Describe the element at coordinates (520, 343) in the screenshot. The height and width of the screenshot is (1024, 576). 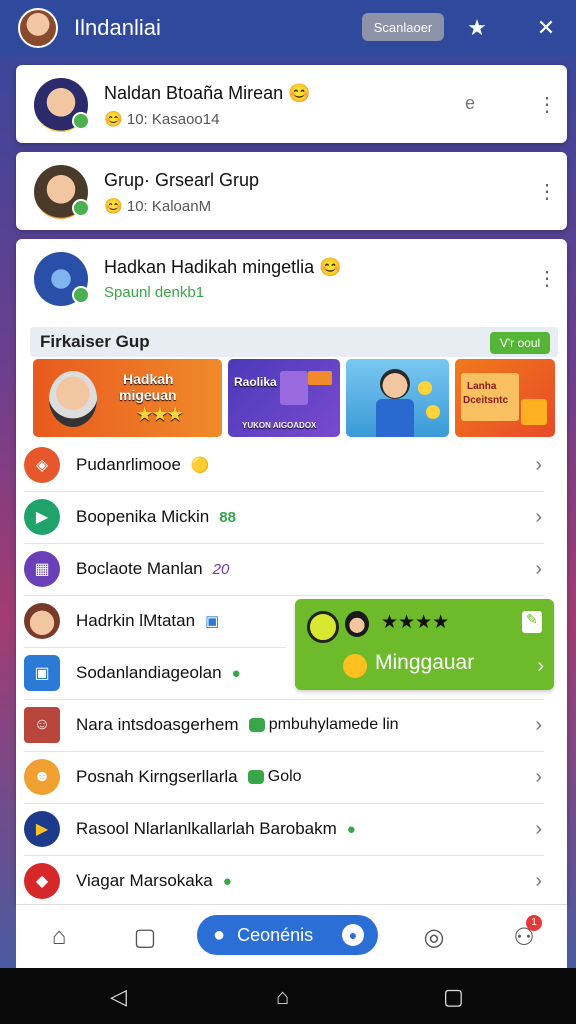
I see `view-all-button: V'r ooul` at that location.